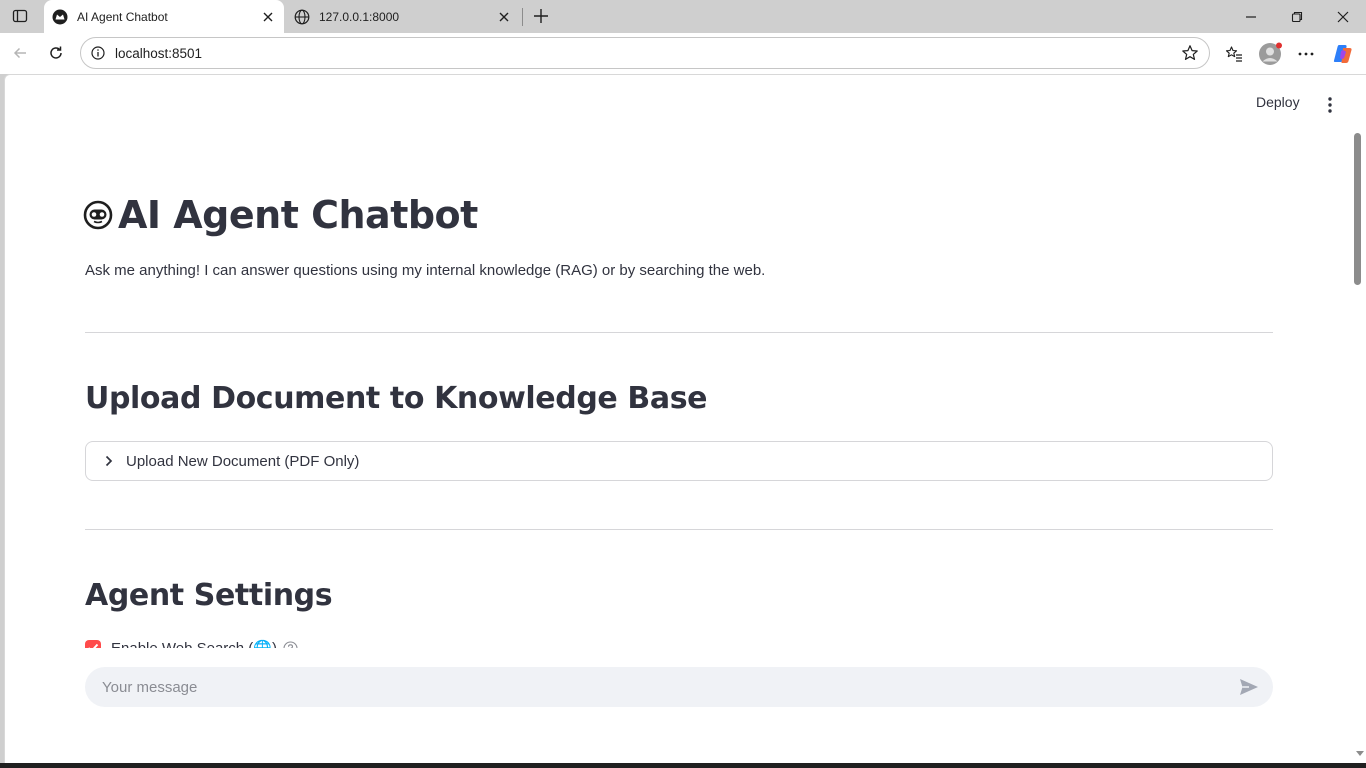 This screenshot has height=768, width=1366. I want to click on address-bar: localhost:8501, so click(645, 53).